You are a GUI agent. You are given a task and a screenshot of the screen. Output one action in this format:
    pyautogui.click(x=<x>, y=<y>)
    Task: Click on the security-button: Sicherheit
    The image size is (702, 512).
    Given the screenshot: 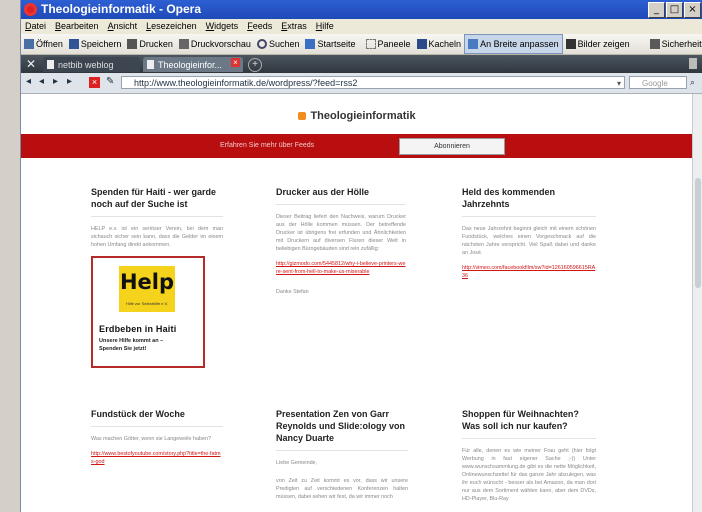 What is the action you would take?
    pyautogui.click(x=674, y=44)
    